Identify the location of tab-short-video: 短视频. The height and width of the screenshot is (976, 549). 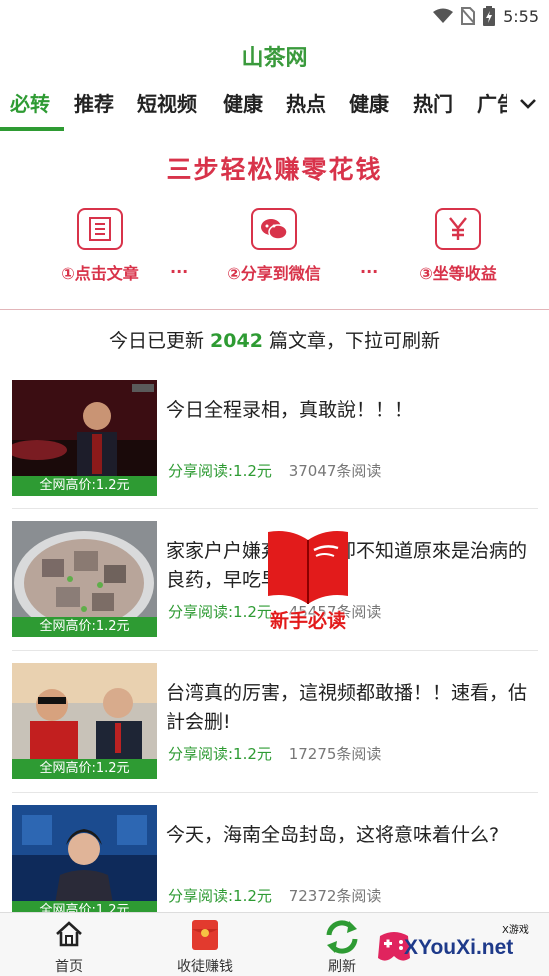
(167, 104).